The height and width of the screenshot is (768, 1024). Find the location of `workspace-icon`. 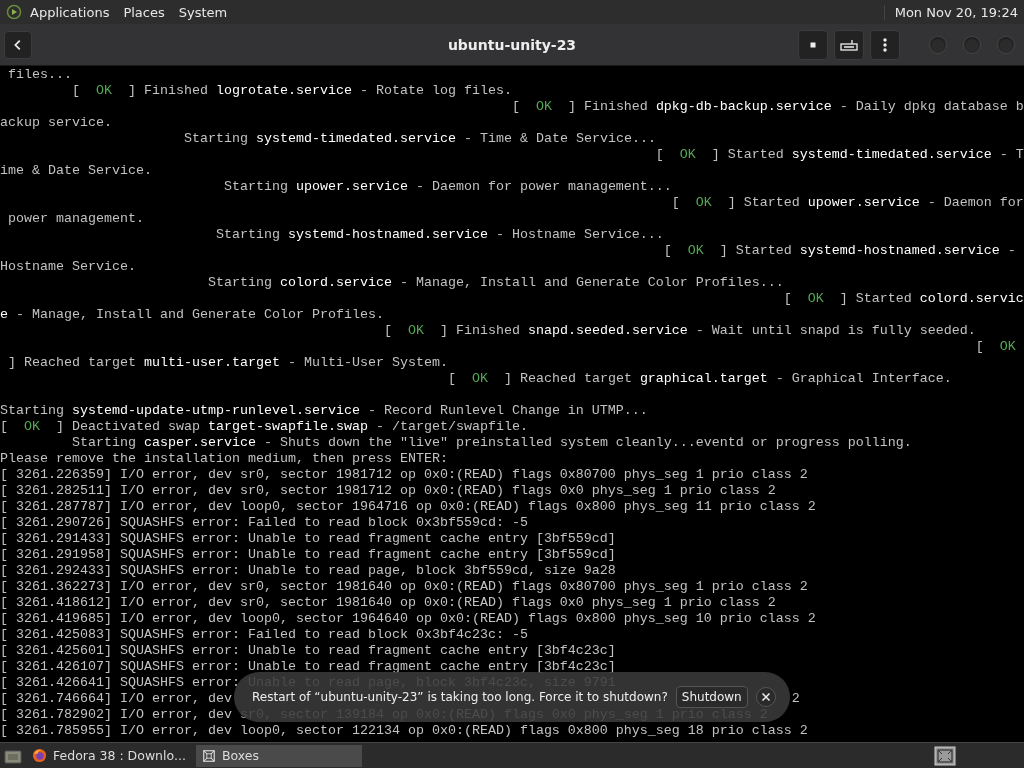

workspace-icon is located at coordinates (945, 755).